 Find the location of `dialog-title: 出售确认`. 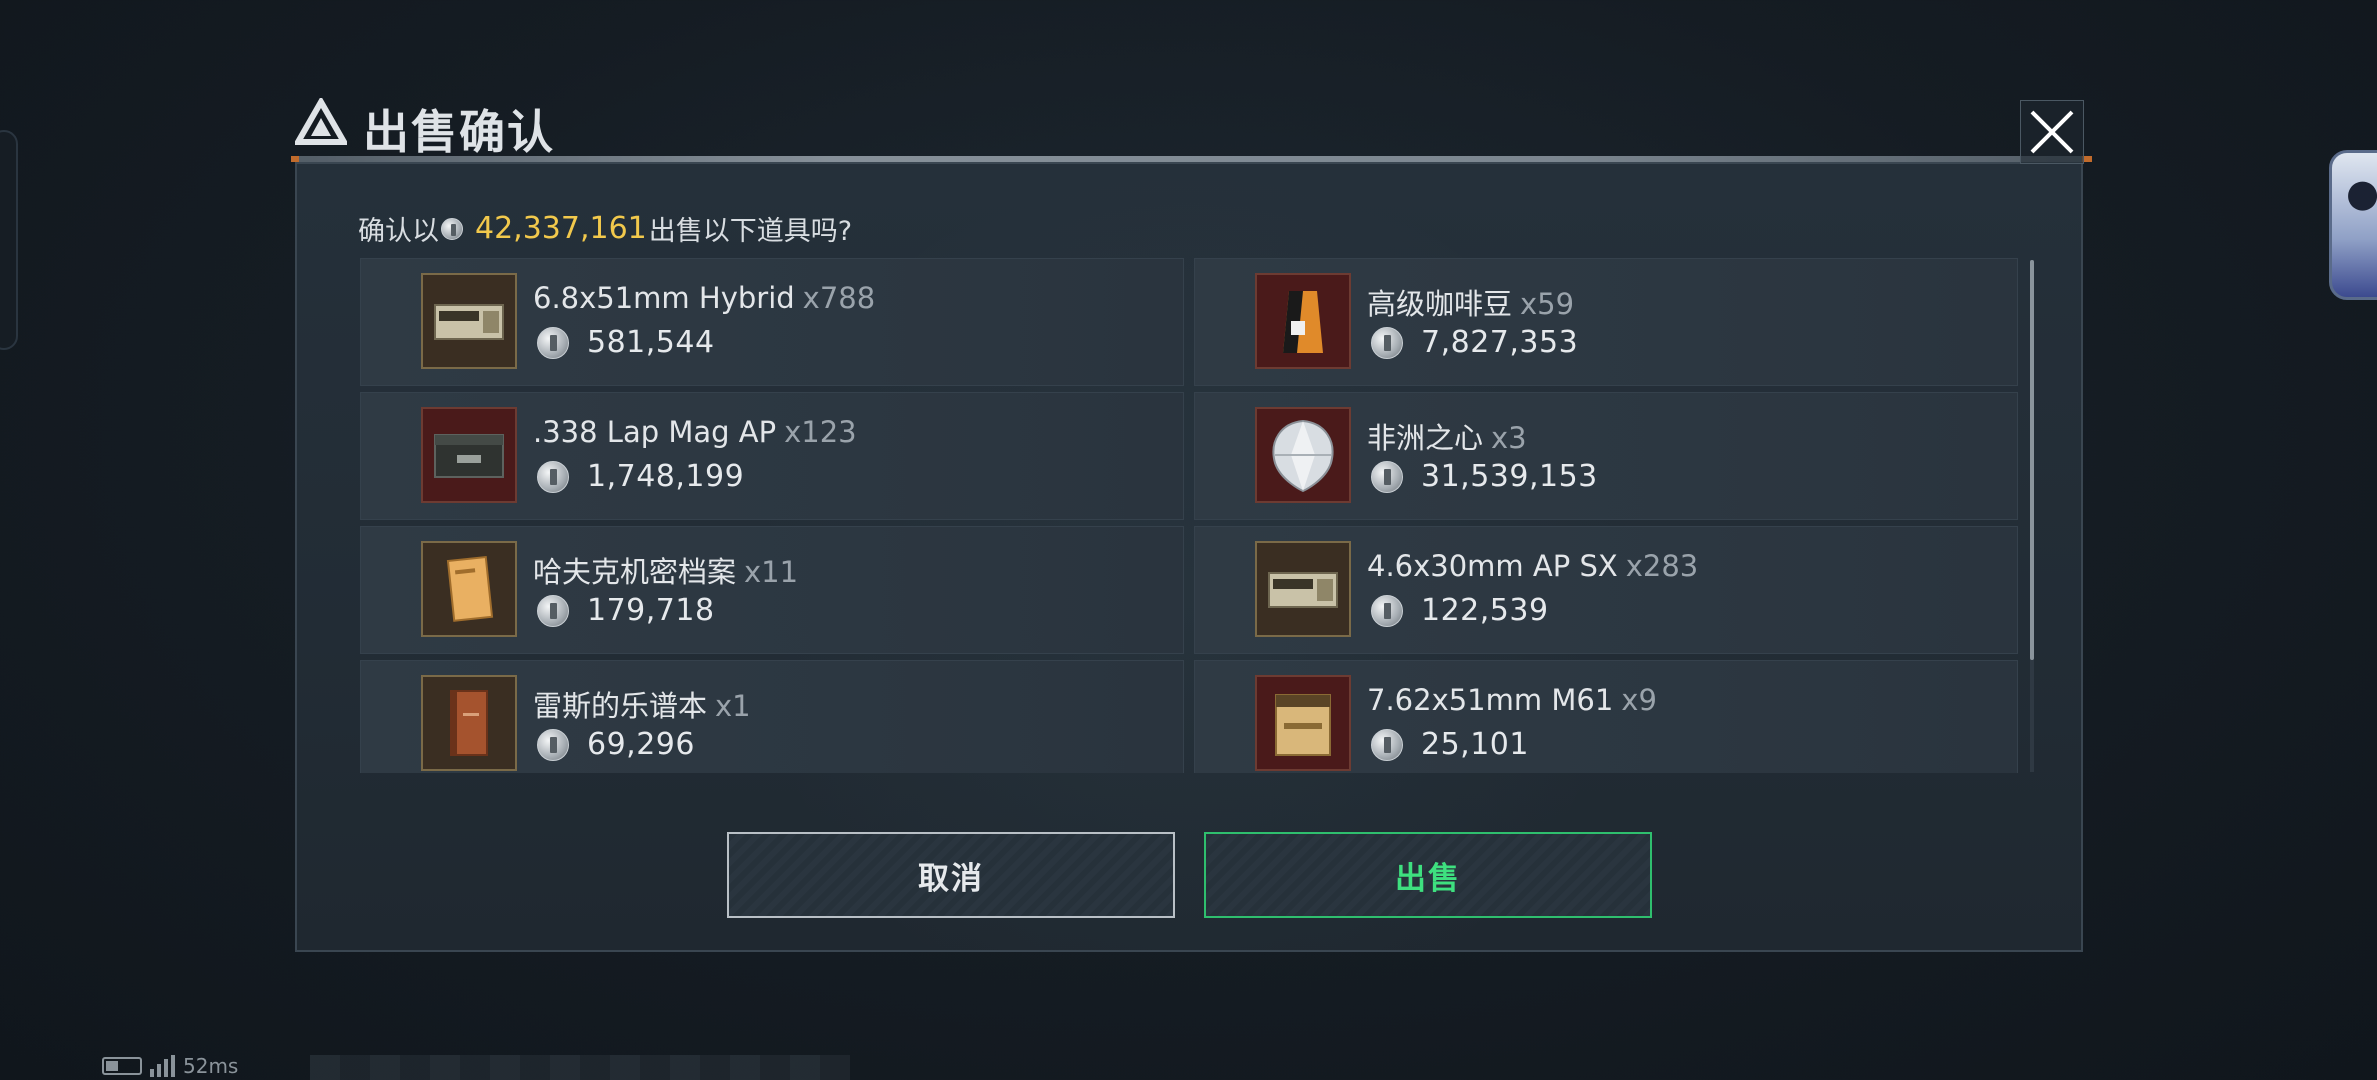

dialog-title: 出售确认 is located at coordinates (459, 132).